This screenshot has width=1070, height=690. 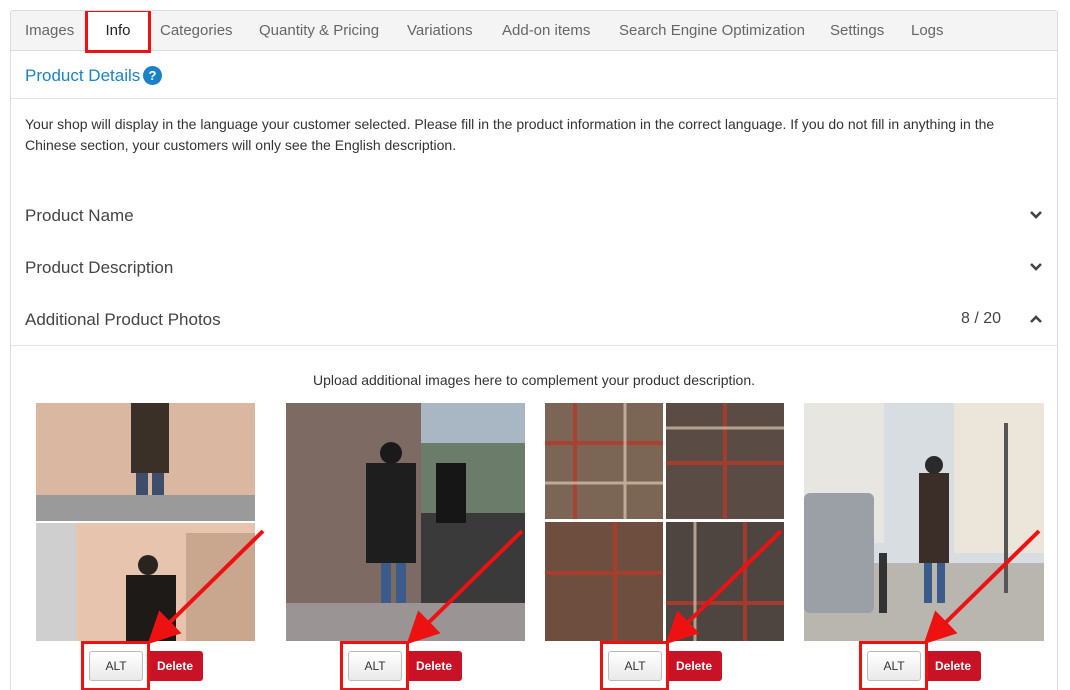 I want to click on photo-count: 8 / 20, so click(x=980, y=318).